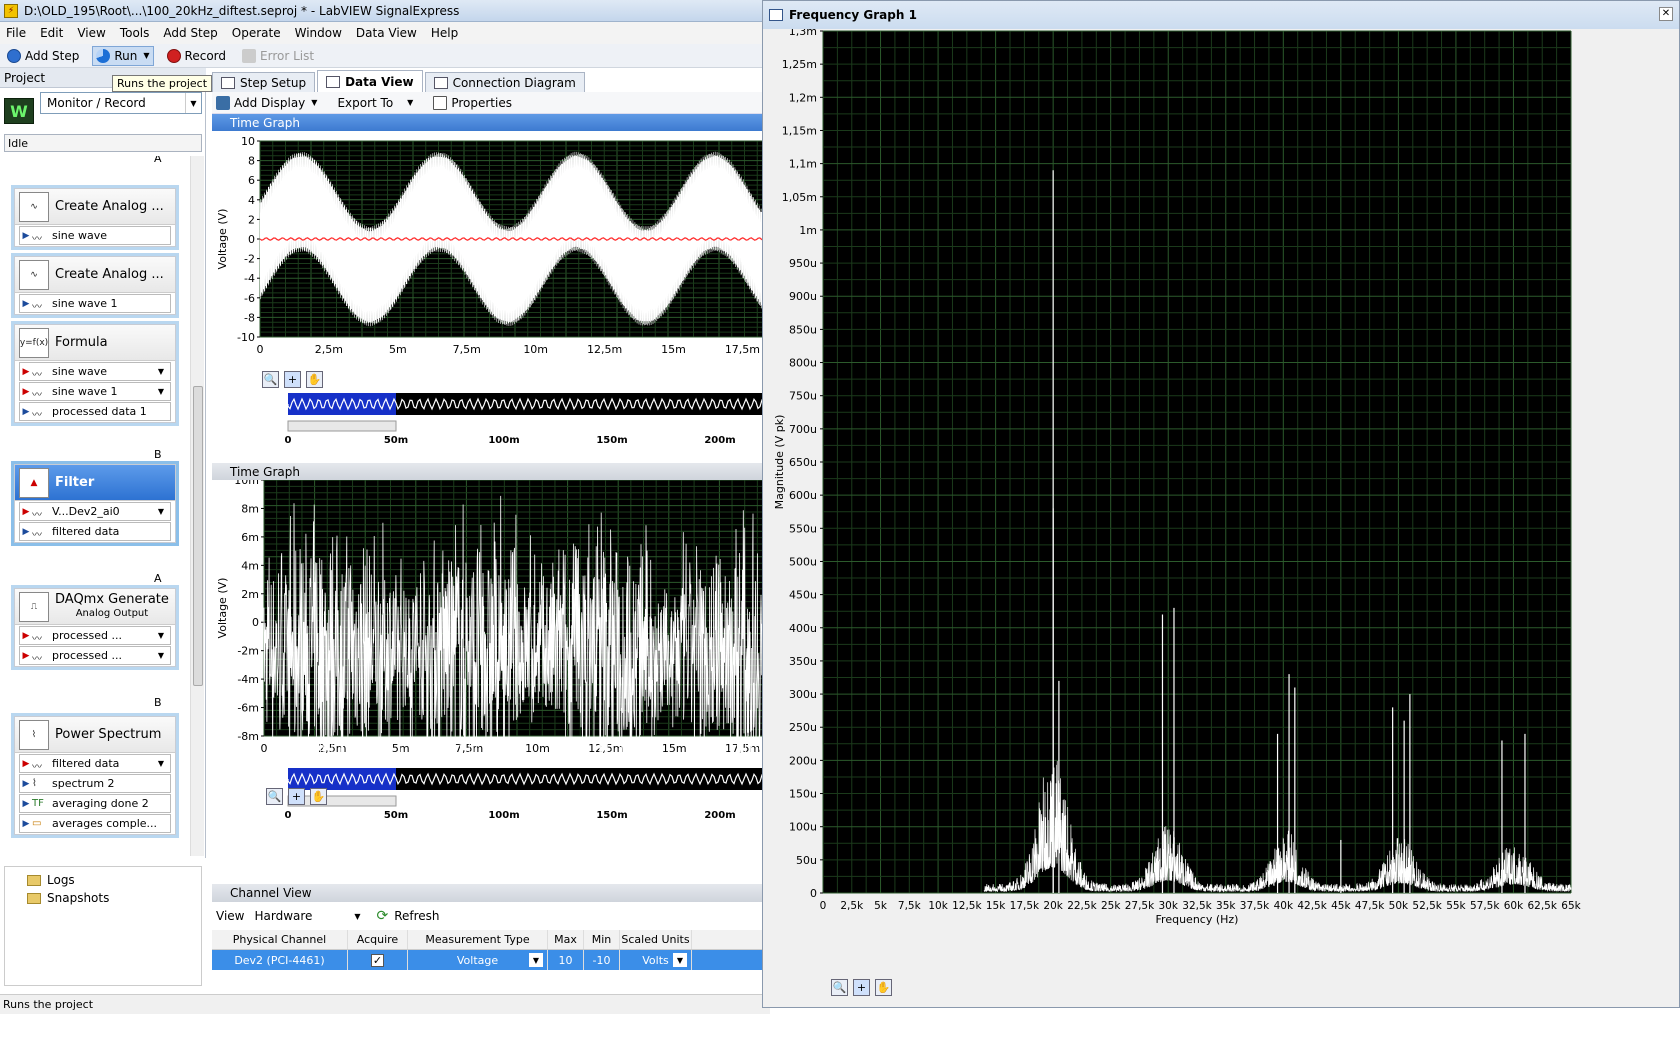  I want to click on step-output-row: ▶ 〰 sine wave 1, so click(95, 303).